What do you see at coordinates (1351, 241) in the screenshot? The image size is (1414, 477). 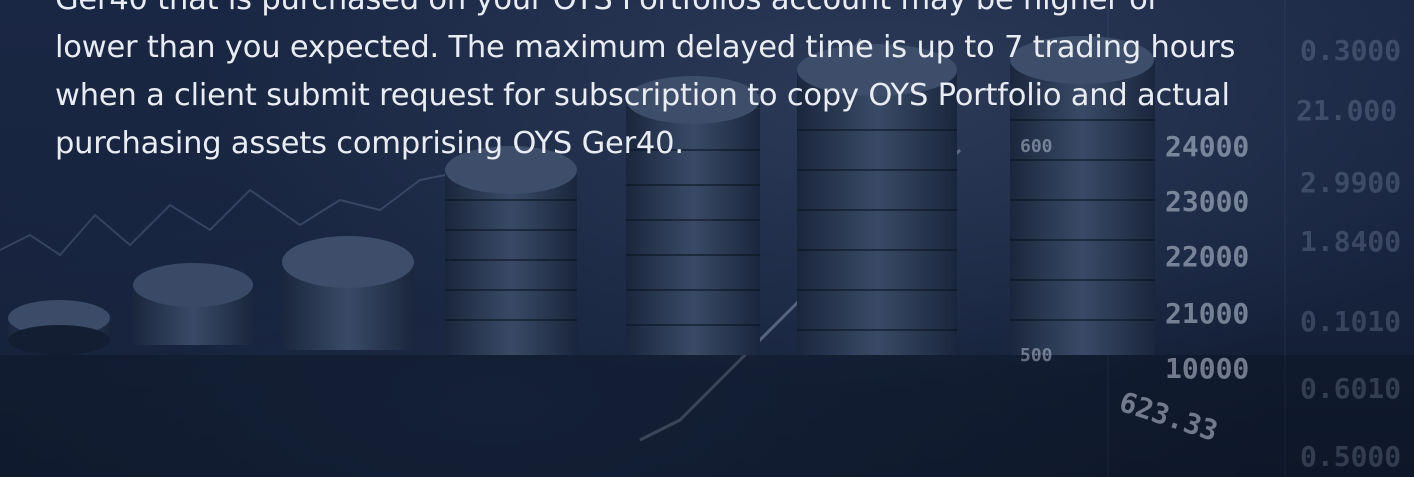 I see `ticker-right-1: 1.8400` at bounding box center [1351, 241].